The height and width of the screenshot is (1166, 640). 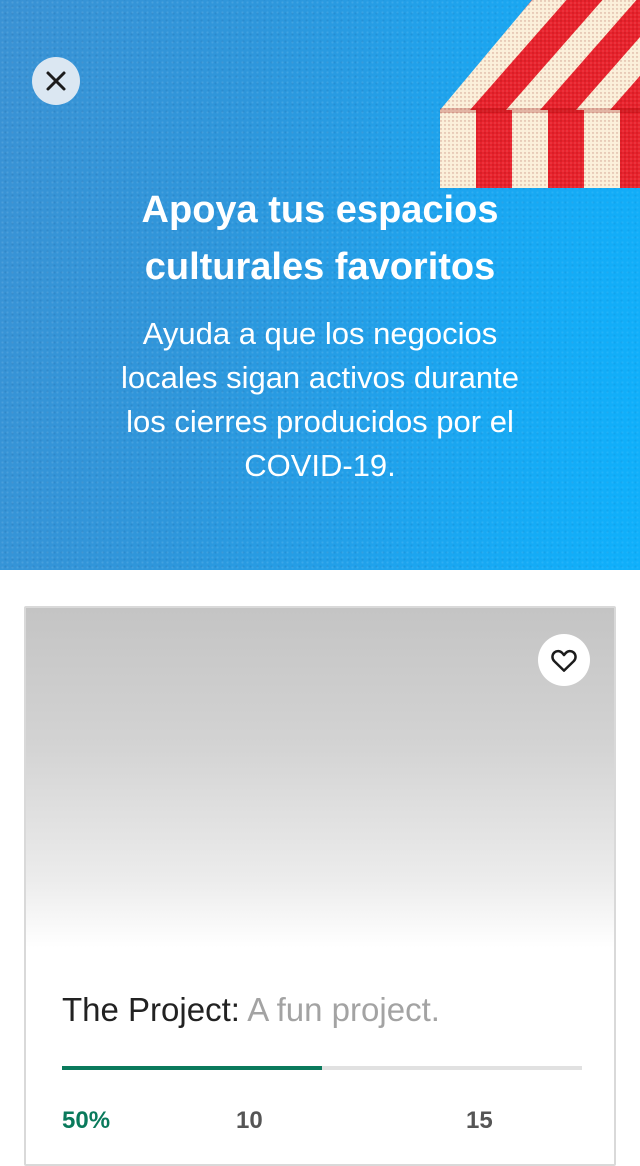 I want to click on hero-title: Apoya tus espacios culturales favoritos, so click(x=320, y=239).